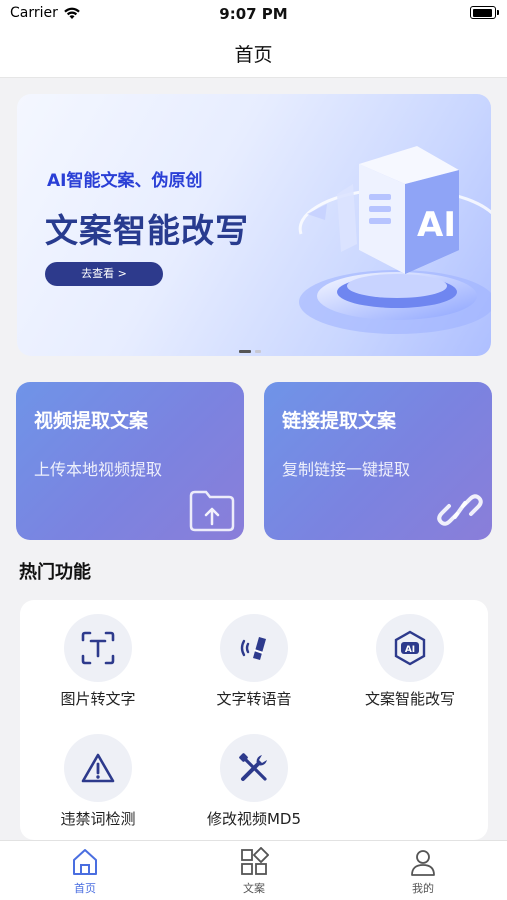 This screenshot has height=900, width=507. I want to click on feature-modify-video-md5: 修改视频MD5, so click(254, 781).